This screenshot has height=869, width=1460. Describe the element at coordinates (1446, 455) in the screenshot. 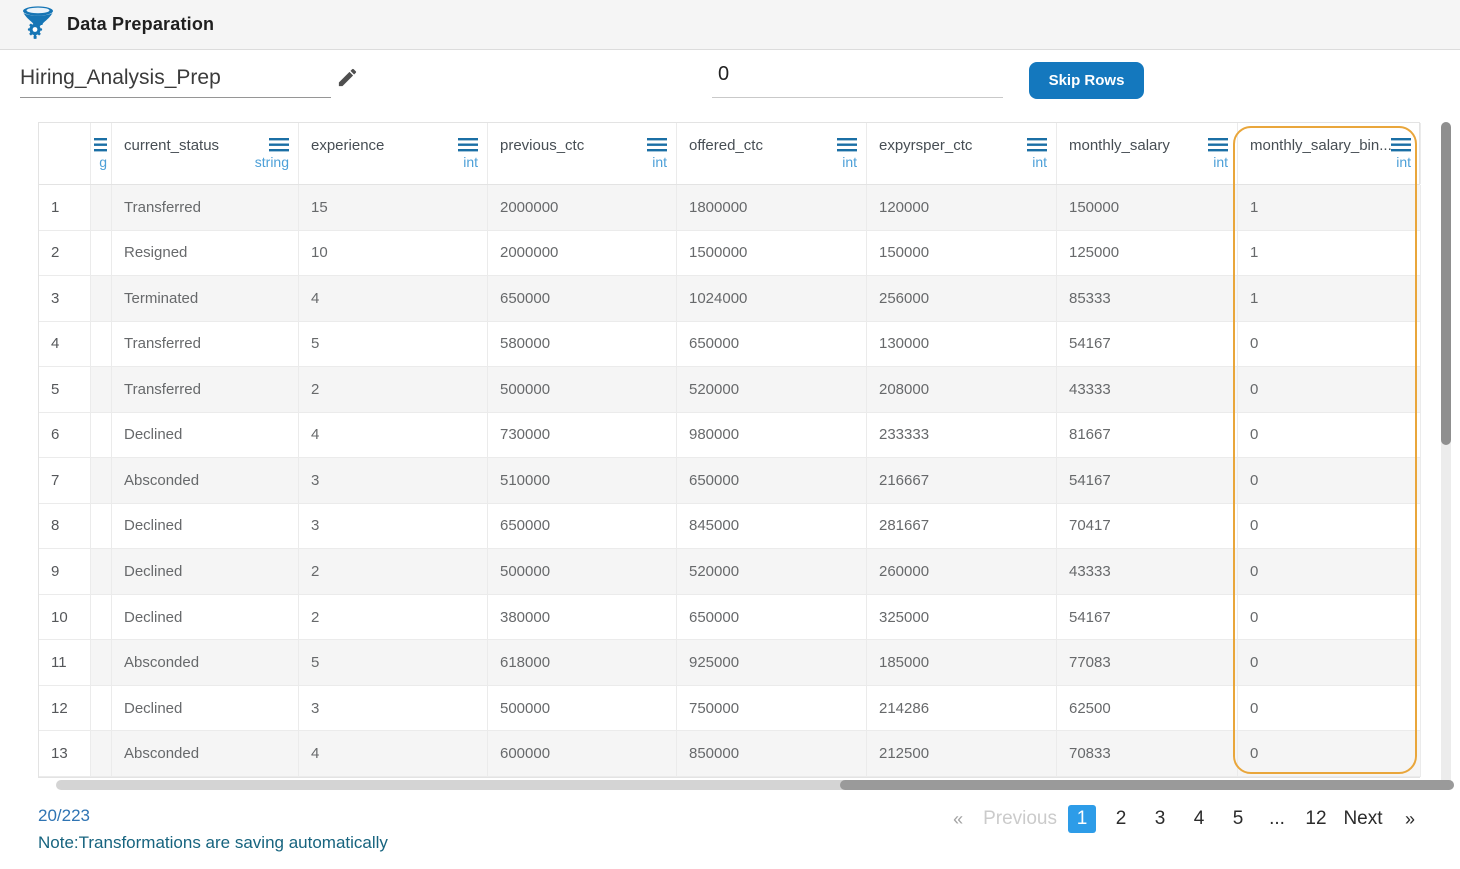

I see `vertical-scrollbar` at that location.